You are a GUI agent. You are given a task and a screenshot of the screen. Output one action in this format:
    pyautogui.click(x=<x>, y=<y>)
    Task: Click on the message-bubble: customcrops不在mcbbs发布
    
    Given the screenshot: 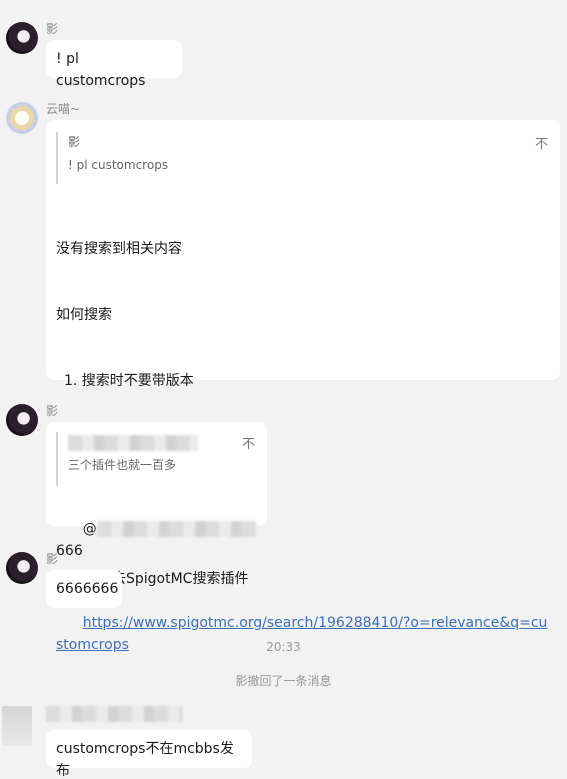 What is the action you would take?
    pyautogui.click(x=149, y=754)
    